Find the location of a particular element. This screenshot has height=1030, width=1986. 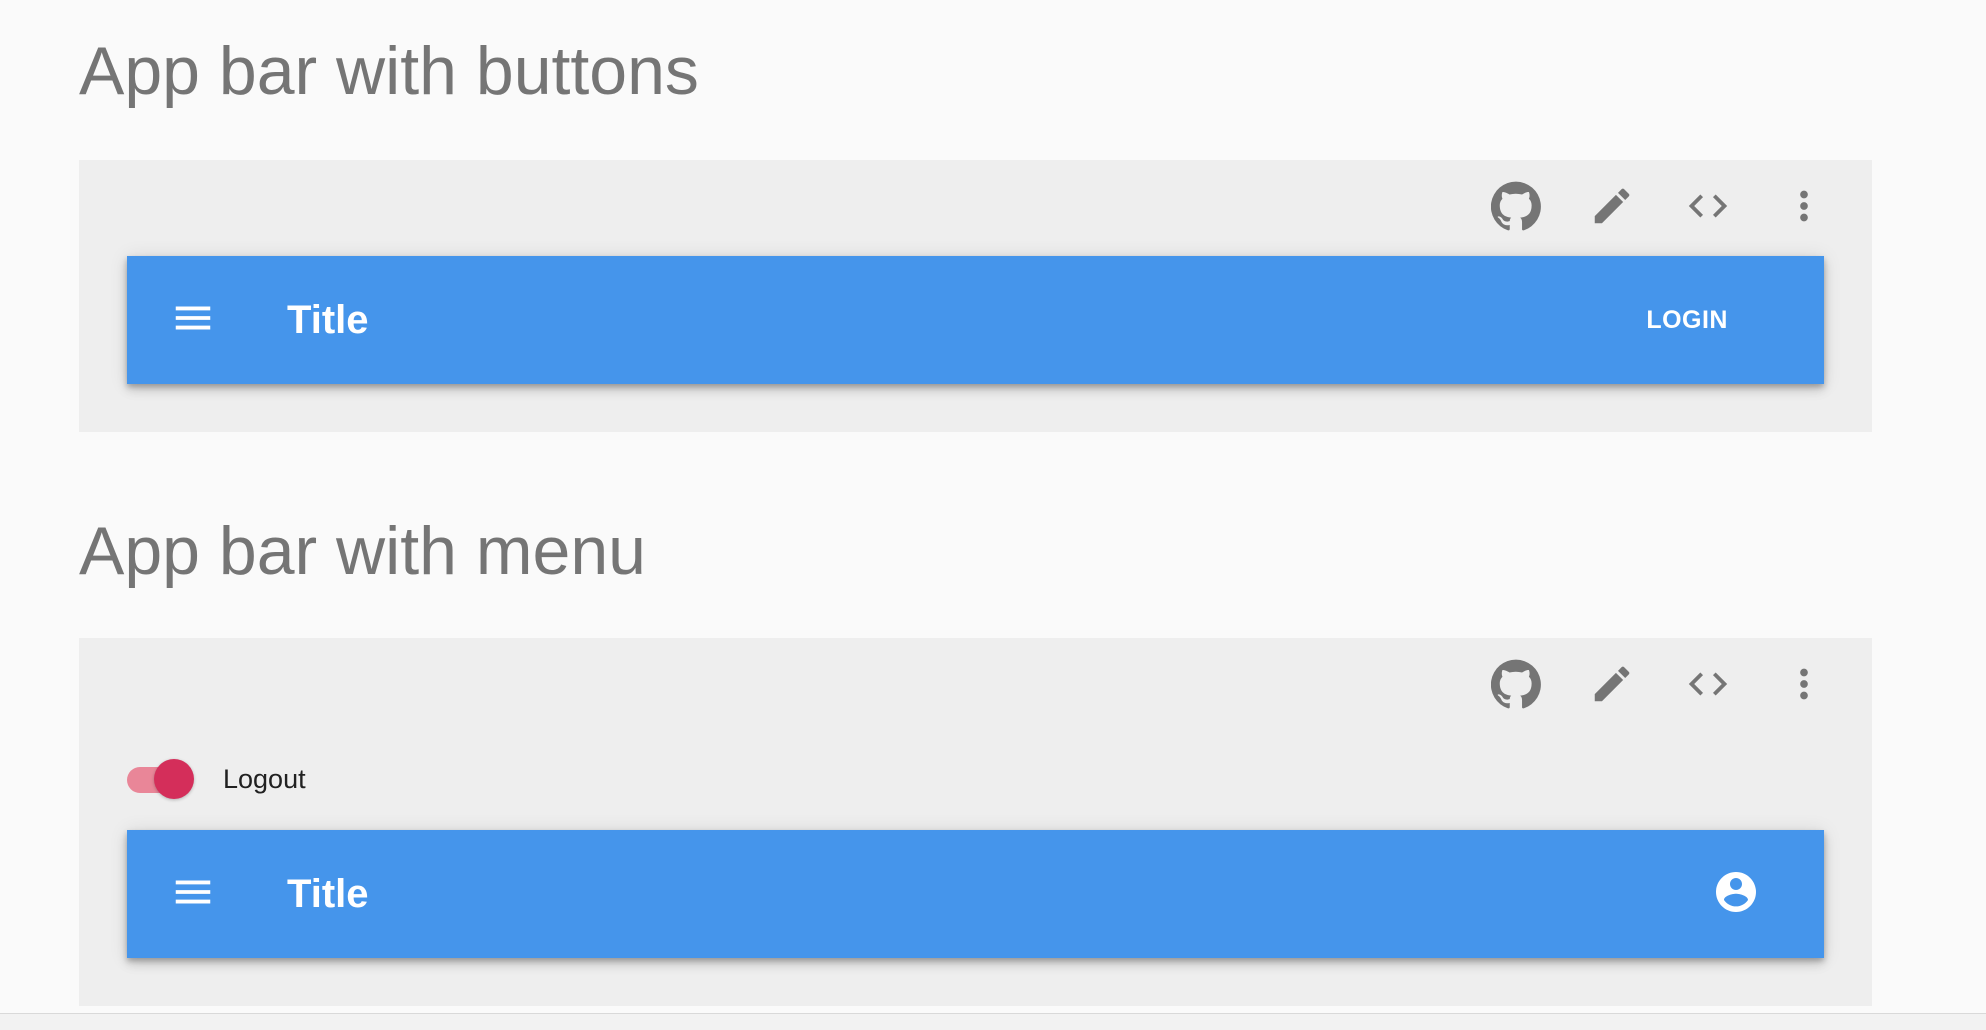

account-circle-icon is located at coordinates (1736, 894).